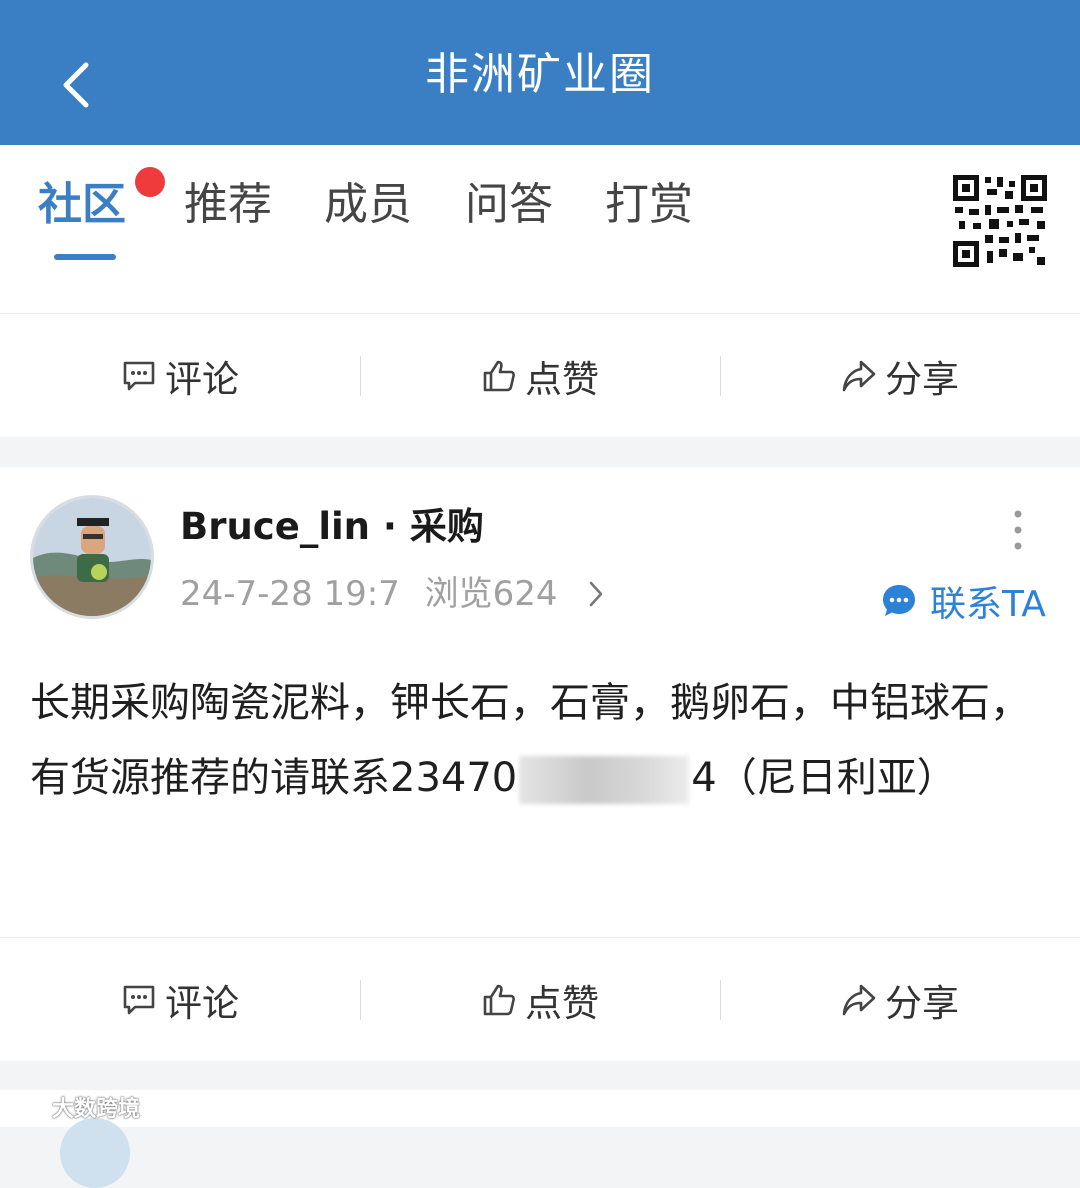 The image size is (1080, 1188). I want to click on notification-badge, so click(150, 182).